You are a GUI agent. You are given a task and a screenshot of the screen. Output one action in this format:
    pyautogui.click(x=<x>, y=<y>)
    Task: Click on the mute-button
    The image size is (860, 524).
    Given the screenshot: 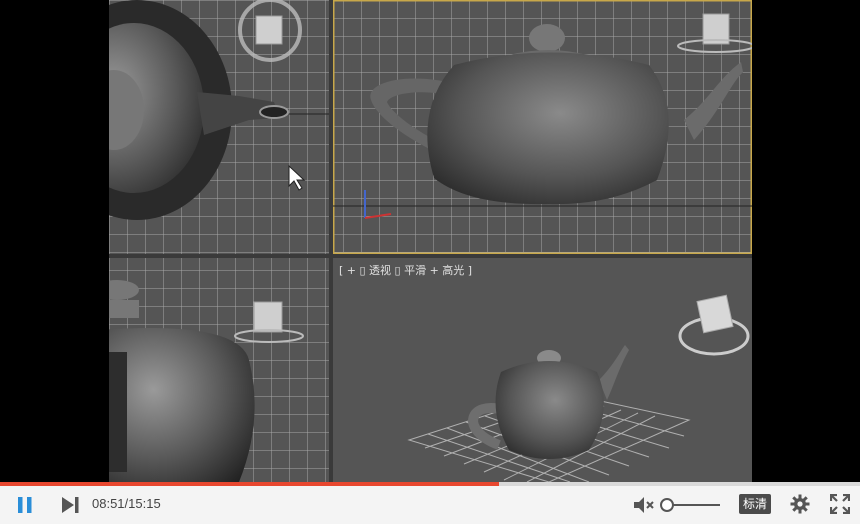 What is the action you would take?
    pyautogui.click(x=644, y=505)
    